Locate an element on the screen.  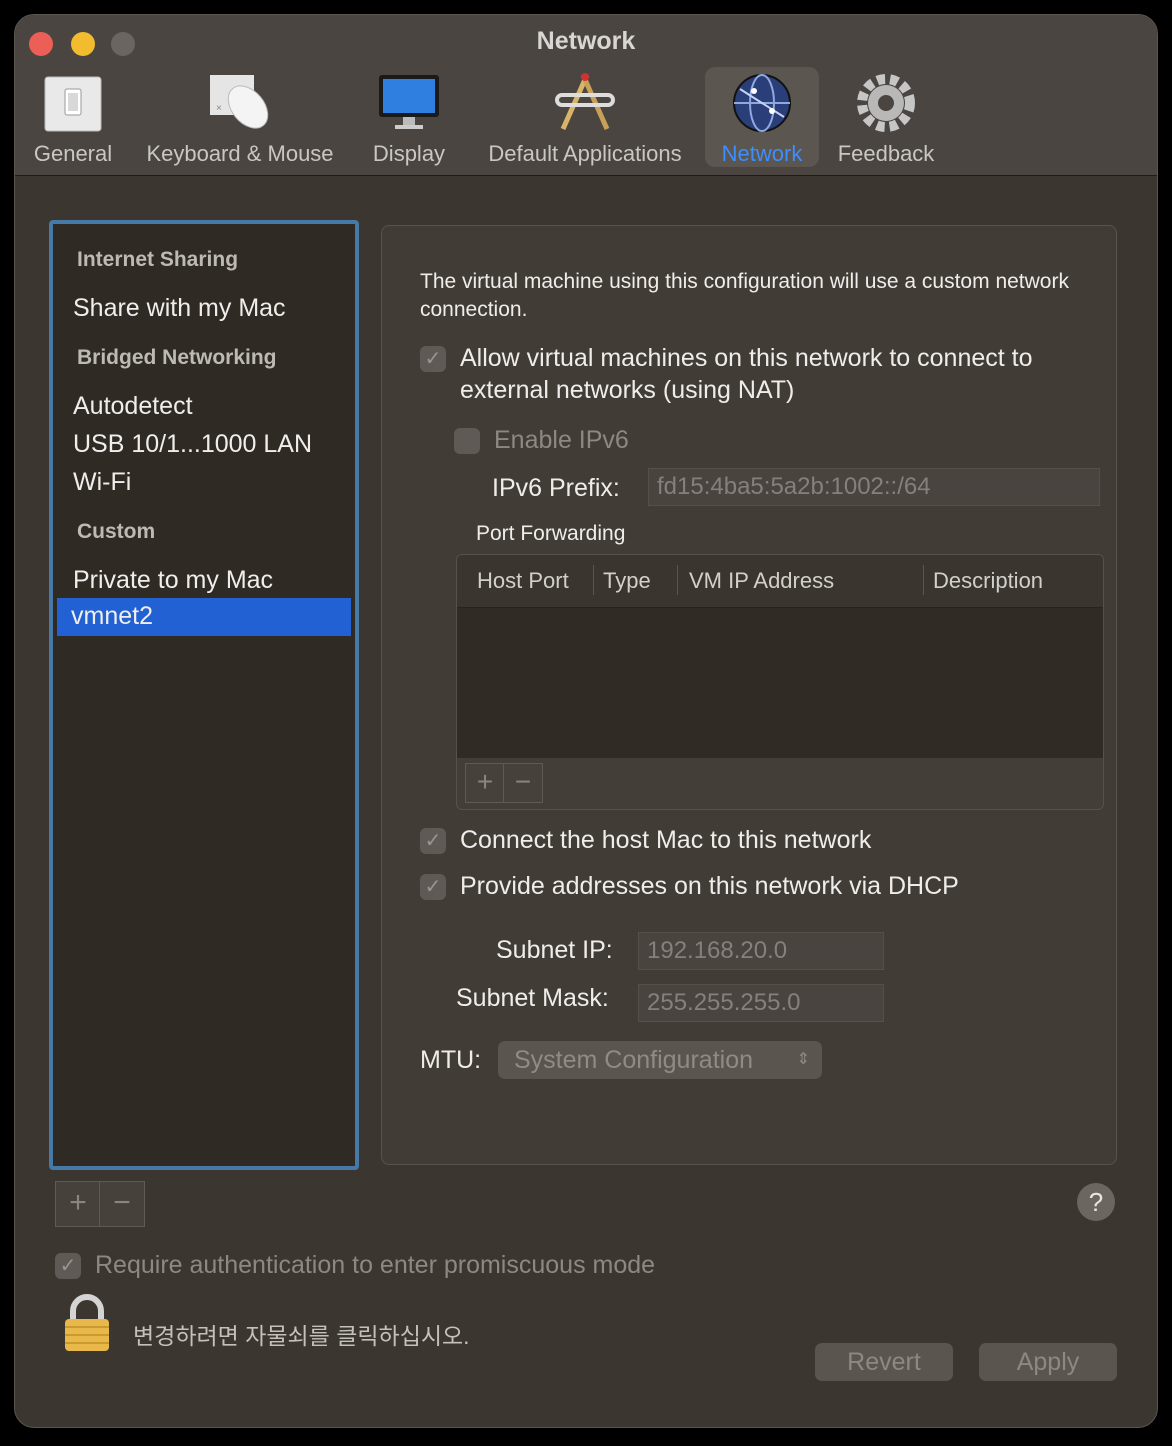
toolbar-label: Default Applications is located at coordinates (585, 153).